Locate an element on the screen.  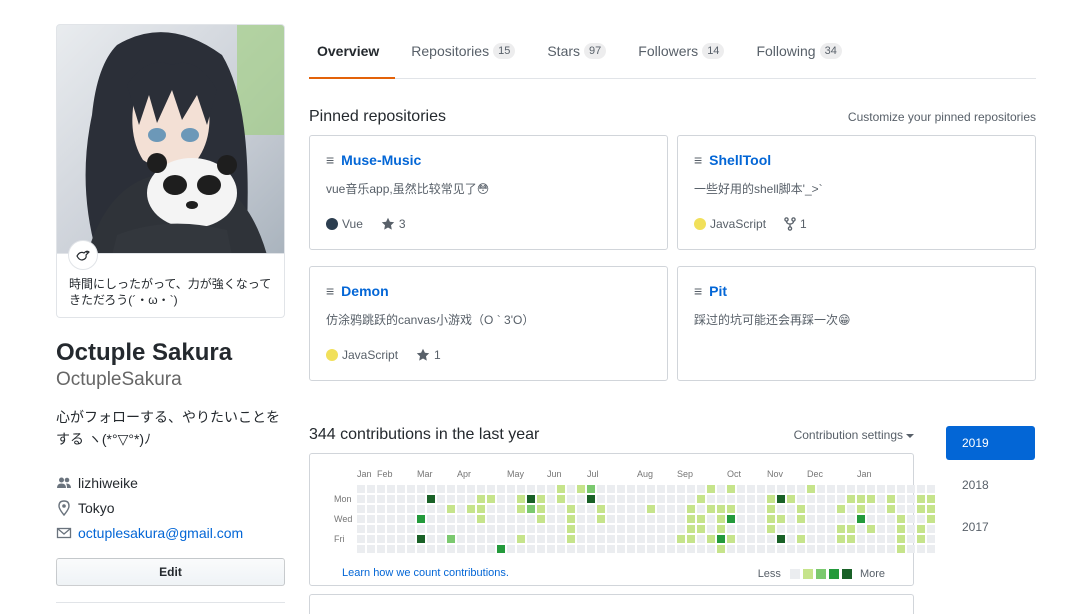
tab-stars: Stars 97 is located at coordinates (576, 50).